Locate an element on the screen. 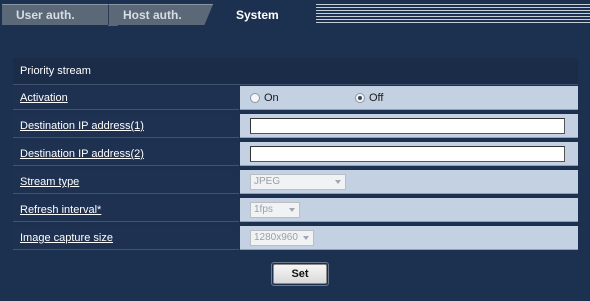  tab-bar-filler is located at coordinates (449, 14).